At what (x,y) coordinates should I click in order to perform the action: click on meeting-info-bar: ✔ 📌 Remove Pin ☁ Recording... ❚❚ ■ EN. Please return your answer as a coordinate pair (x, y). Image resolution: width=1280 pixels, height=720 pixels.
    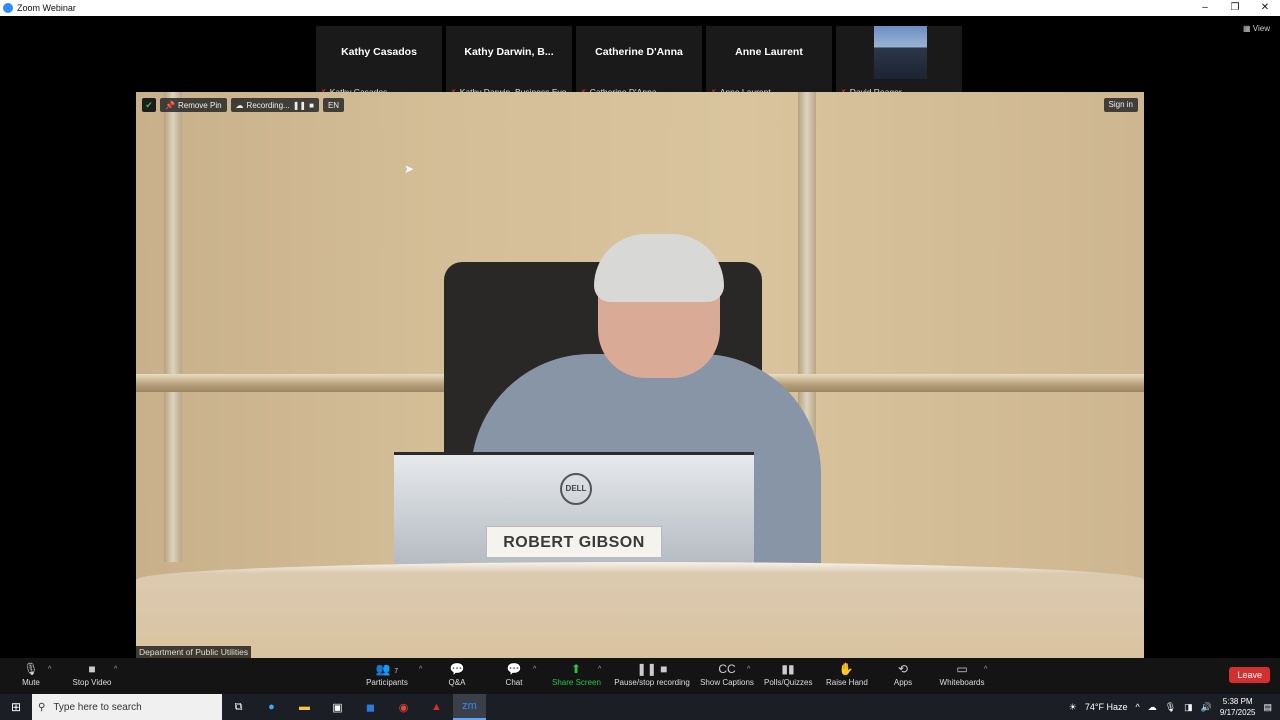
    Looking at the image, I should click on (243, 105).